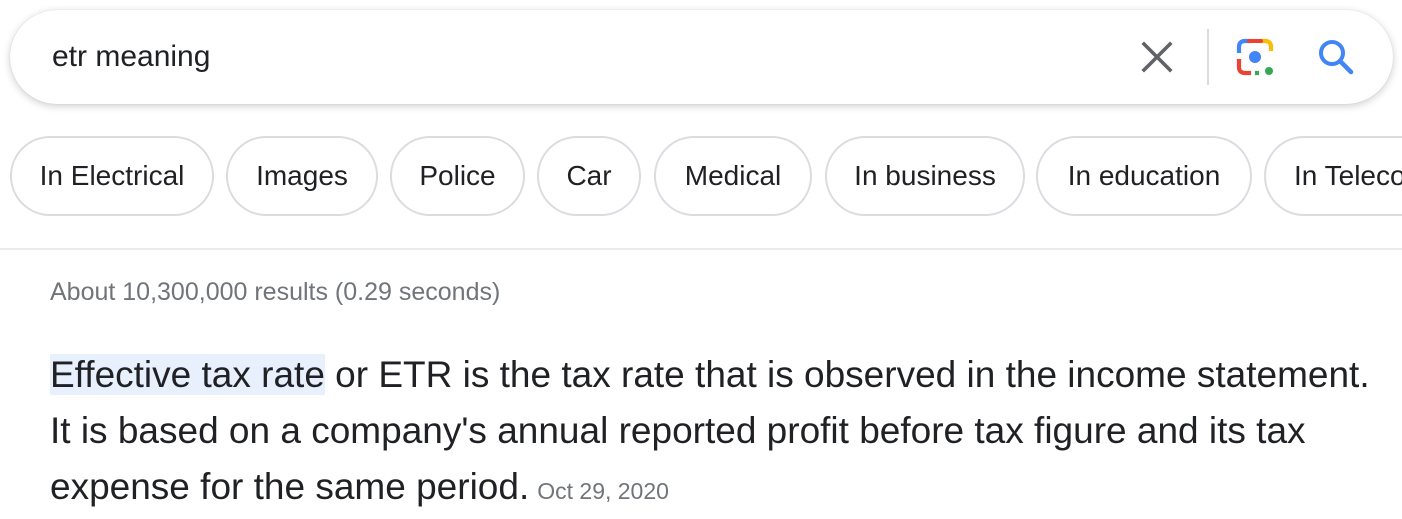 This screenshot has height=519, width=1402. Describe the element at coordinates (603, 491) in the screenshot. I see `snippet-date: Oct 29, 2020` at that location.